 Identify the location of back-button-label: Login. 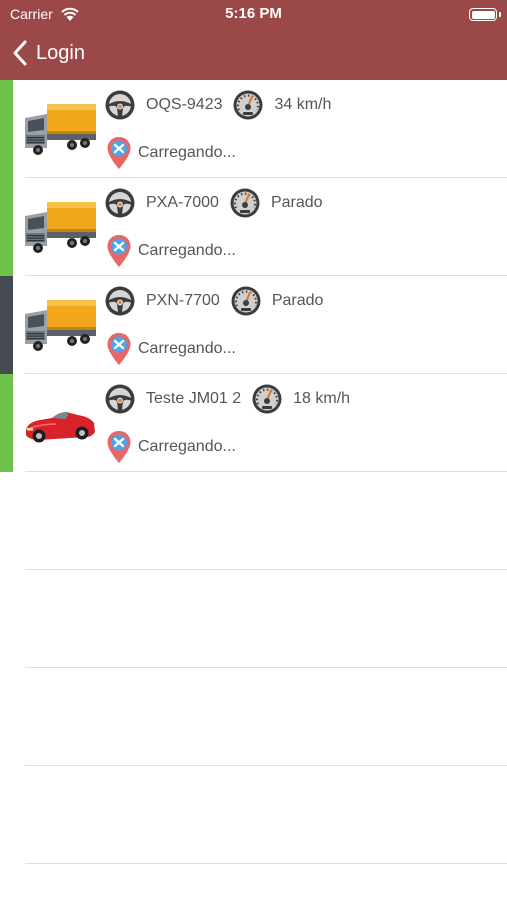
(60, 52).